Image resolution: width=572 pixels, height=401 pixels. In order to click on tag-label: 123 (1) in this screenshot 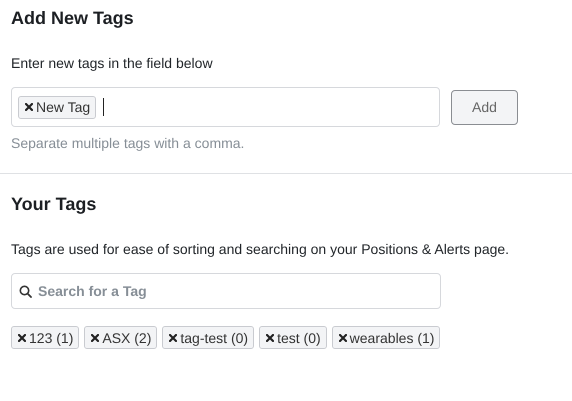, I will do `click(51, 338)`.